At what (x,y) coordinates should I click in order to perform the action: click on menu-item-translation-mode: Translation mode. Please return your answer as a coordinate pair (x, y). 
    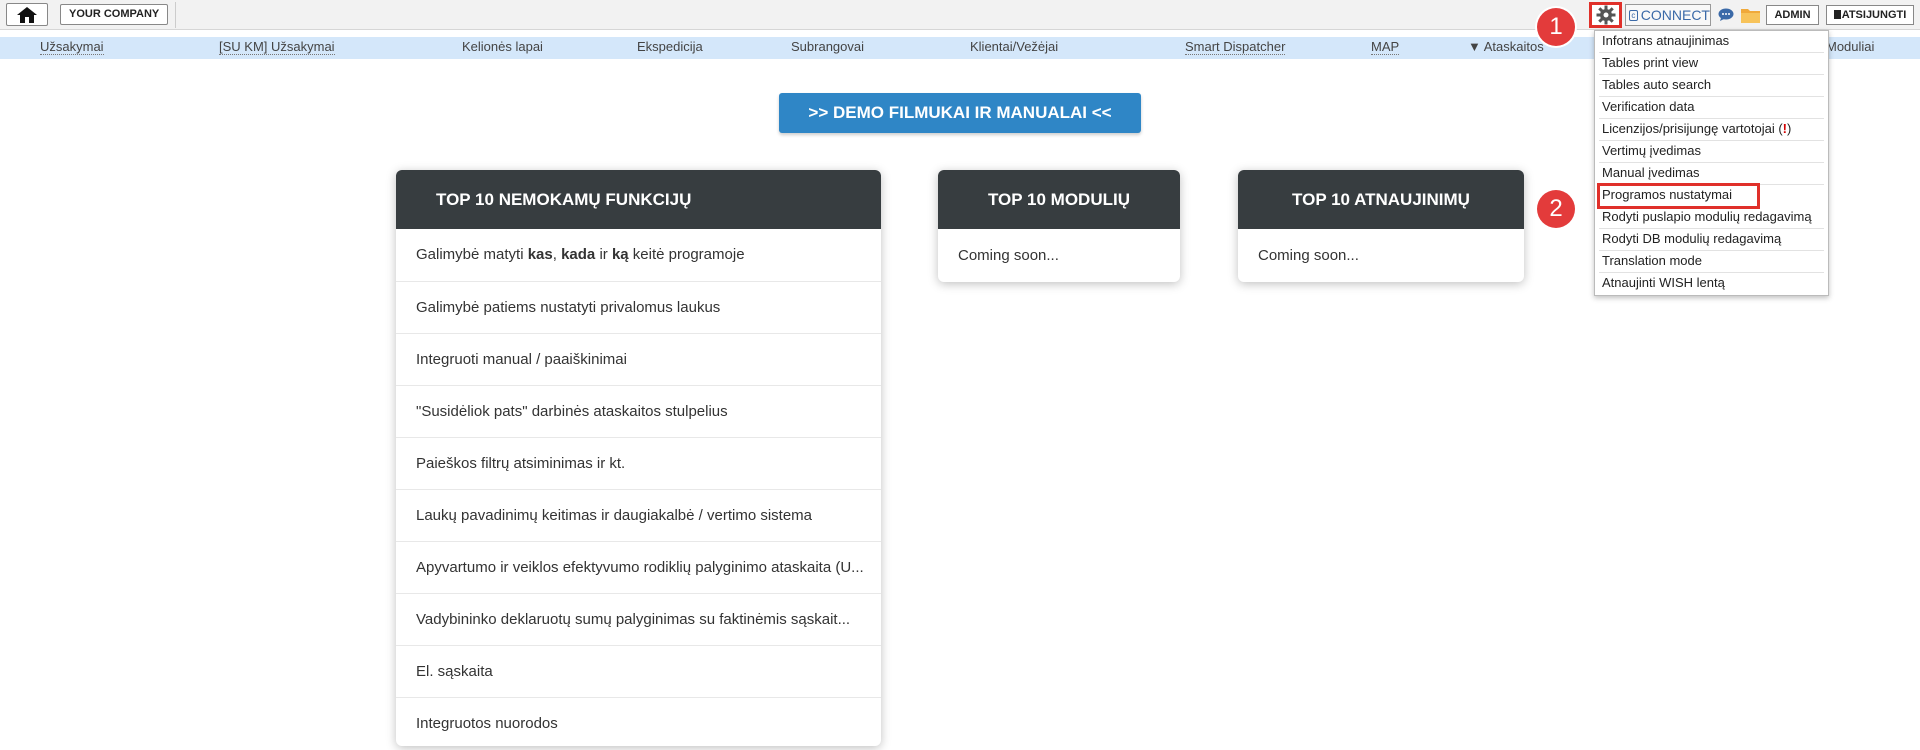
    Looking at the image, I should click on (1711, 262).